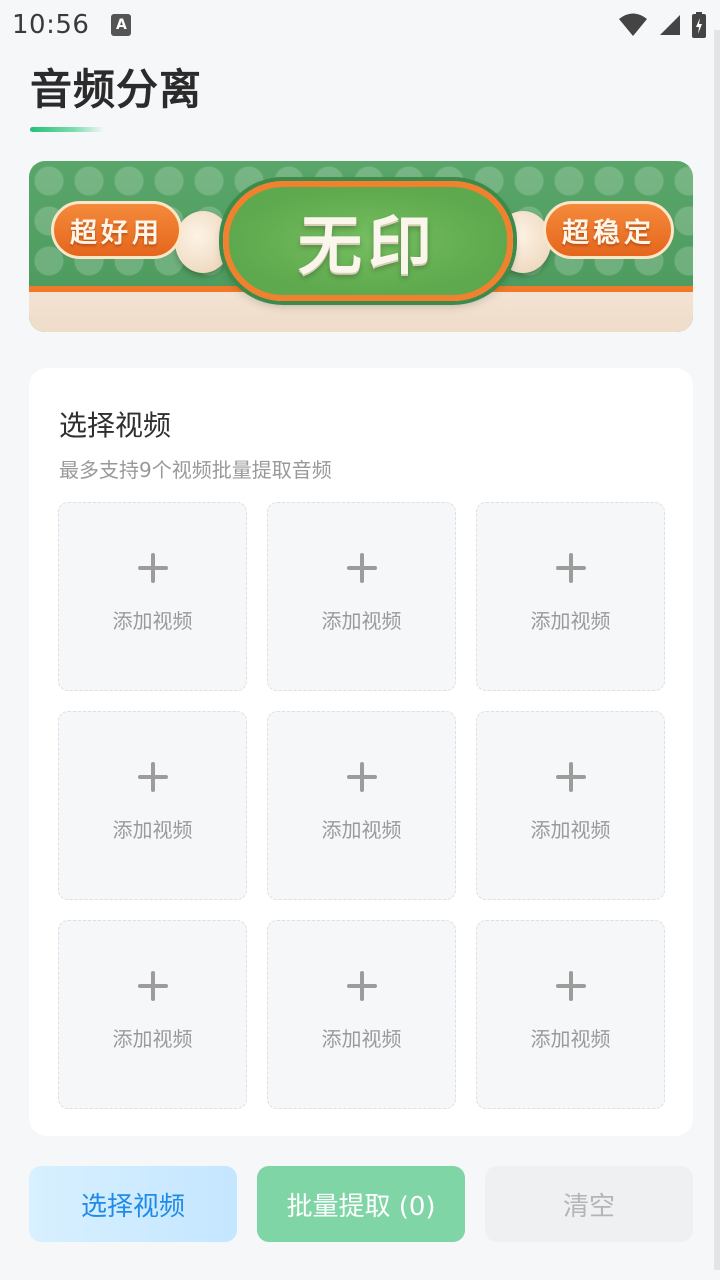 This screenshot has height=1280, width=720. I want to click on batch-extract-button: 批量提取 (0), so click(361, 1204).